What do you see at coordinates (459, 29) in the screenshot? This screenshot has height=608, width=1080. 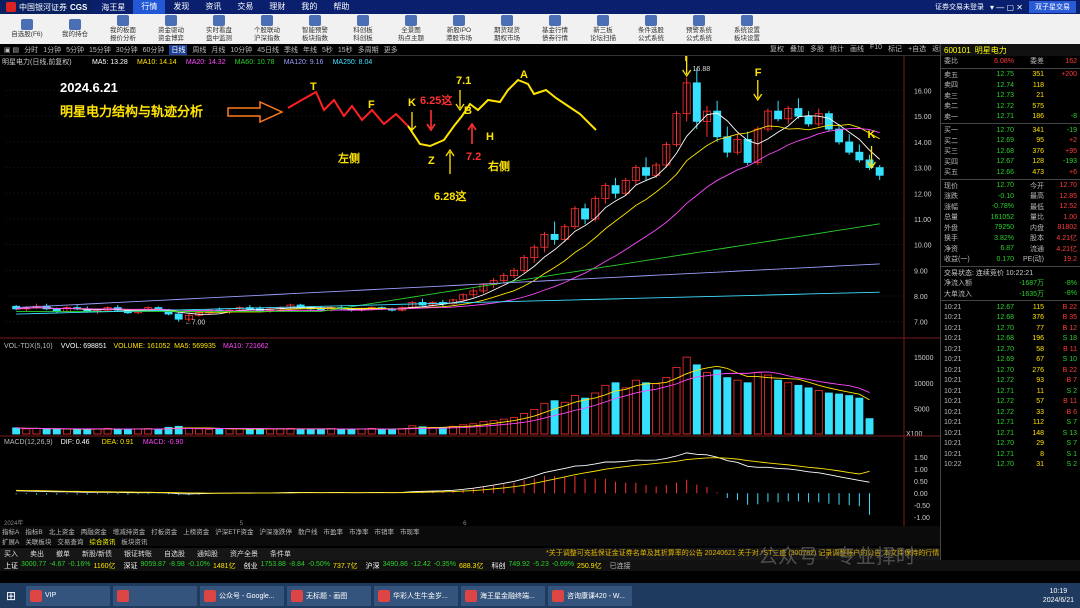 I see `toolbar-button-9: 新股IPO 港股市场` at bounding box center [459, 29].